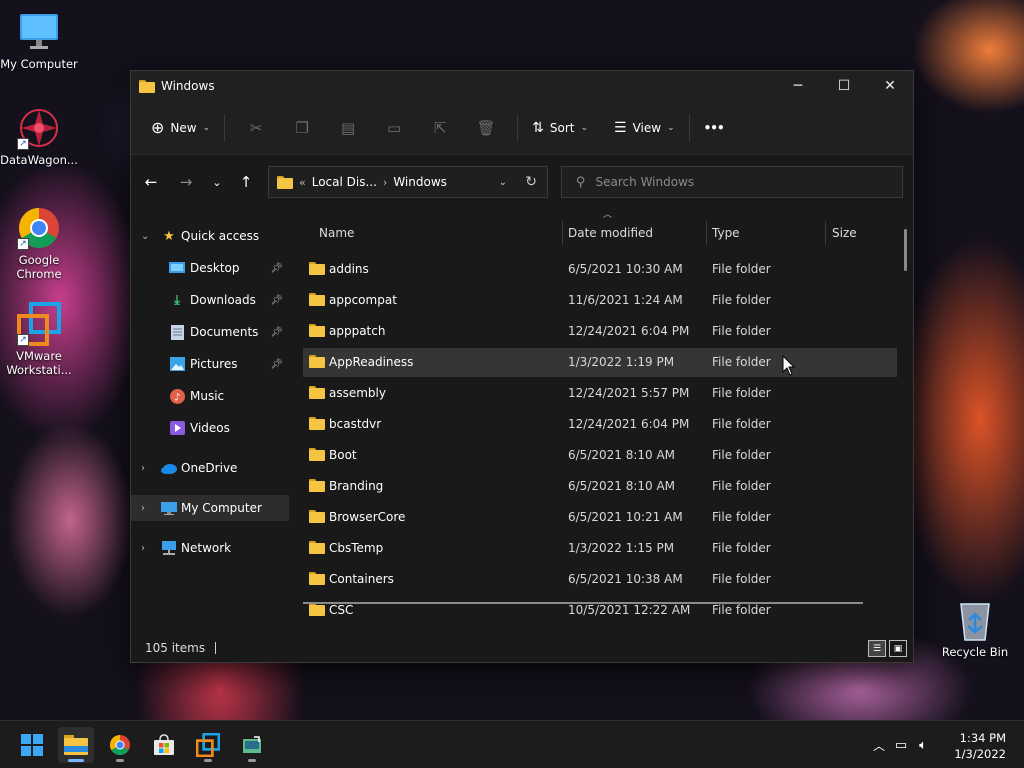 Image resolution: width=1024 pixels, height=768 pixels. What do you see at coordinates (420, 182) in the screenshot?
I see `breadcrumb-windows: Windows` at bounding box center [420, 182].